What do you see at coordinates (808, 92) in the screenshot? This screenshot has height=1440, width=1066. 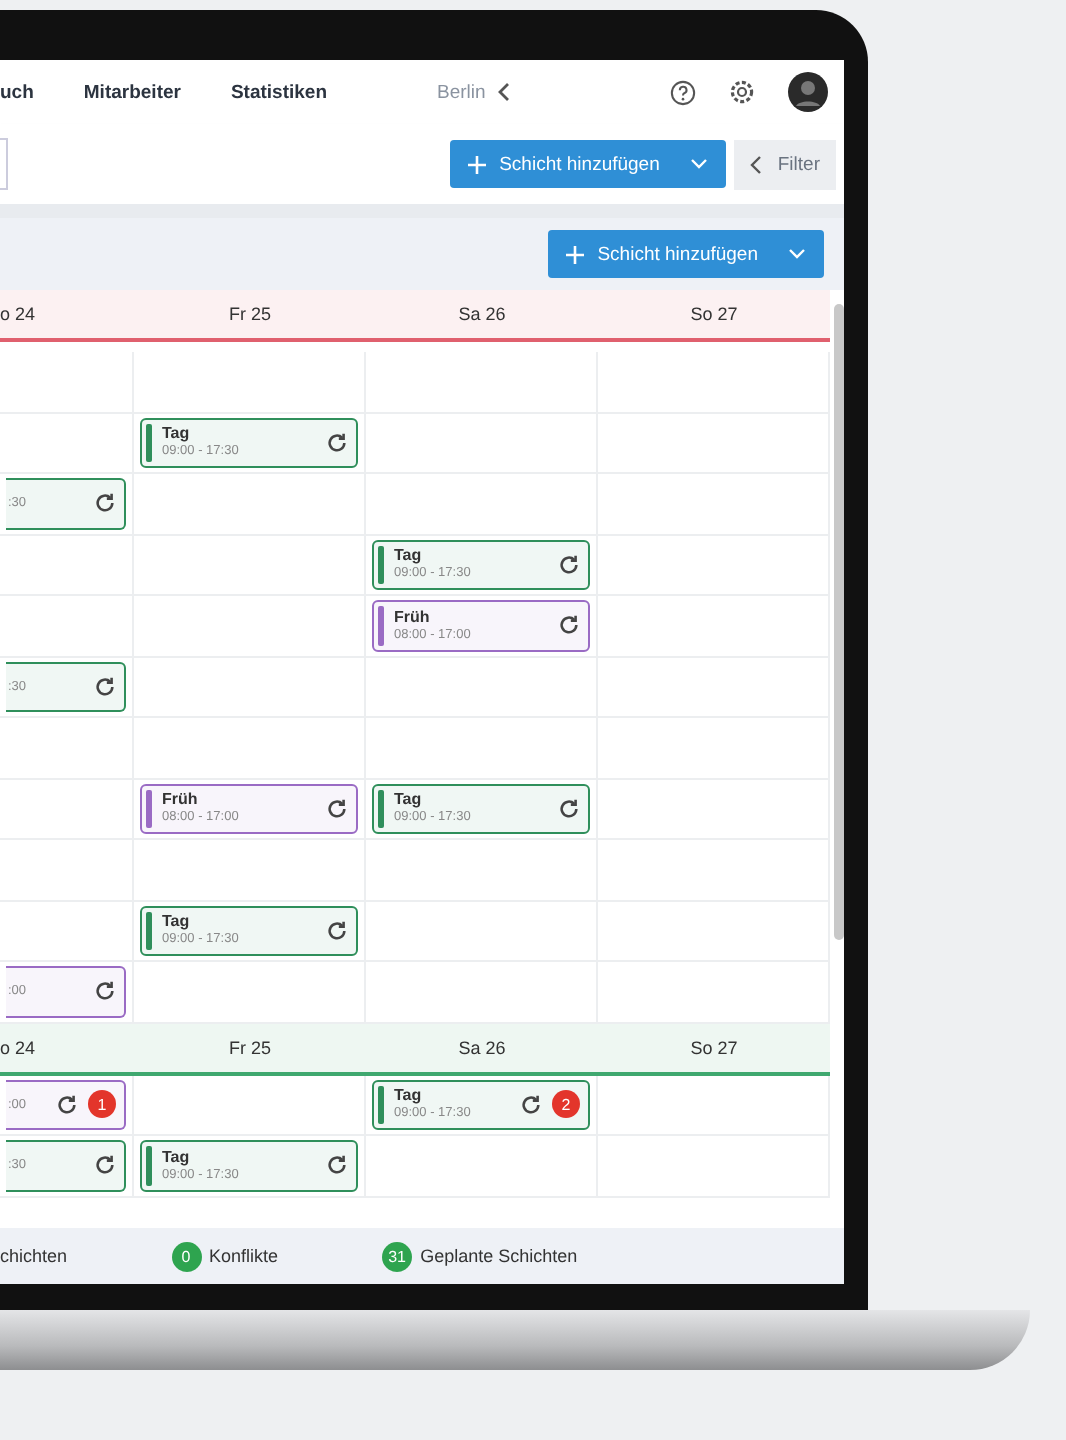 I see `avatar-icon` at bounding box center [808, 92].